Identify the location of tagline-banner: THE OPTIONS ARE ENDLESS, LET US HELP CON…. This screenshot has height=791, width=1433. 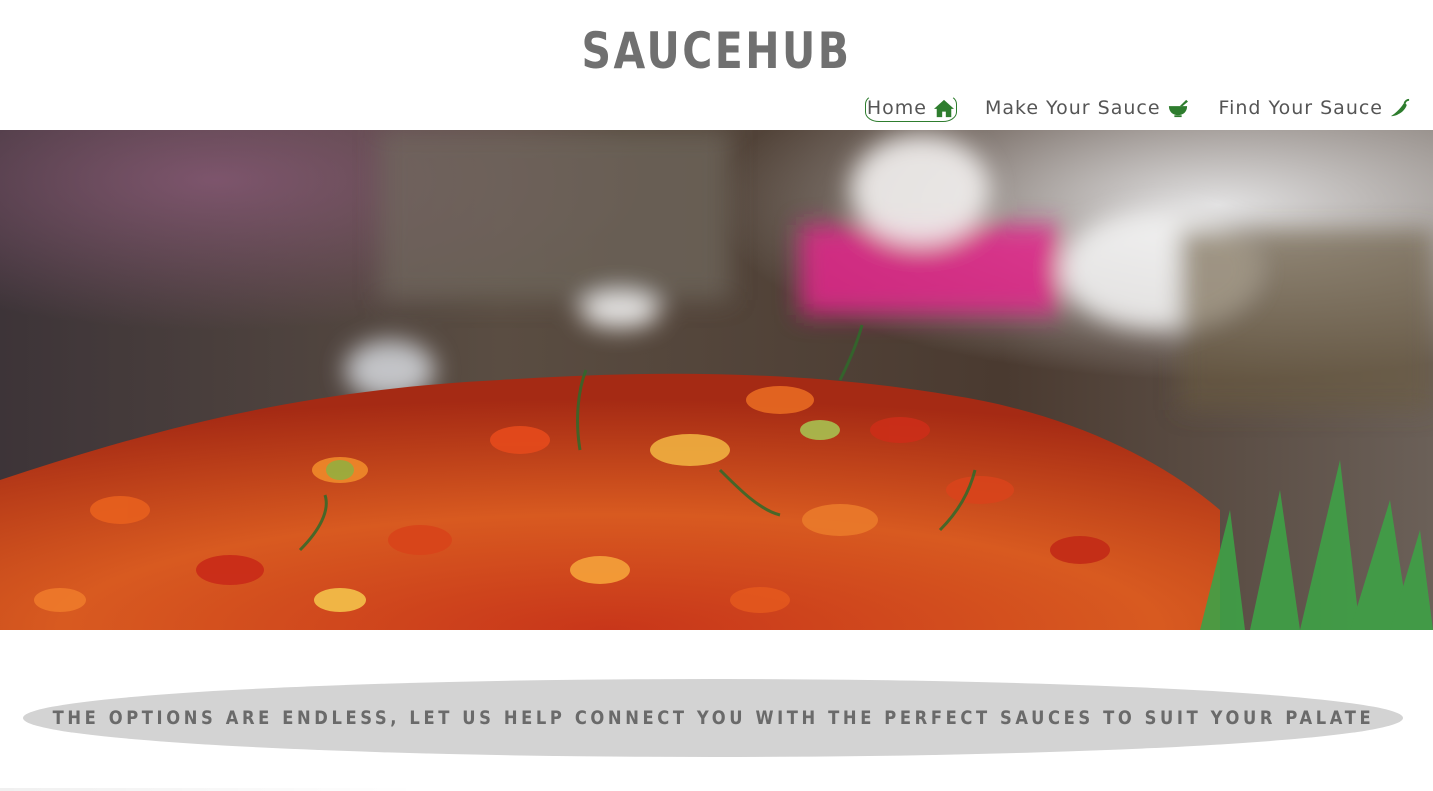
(713, 718).